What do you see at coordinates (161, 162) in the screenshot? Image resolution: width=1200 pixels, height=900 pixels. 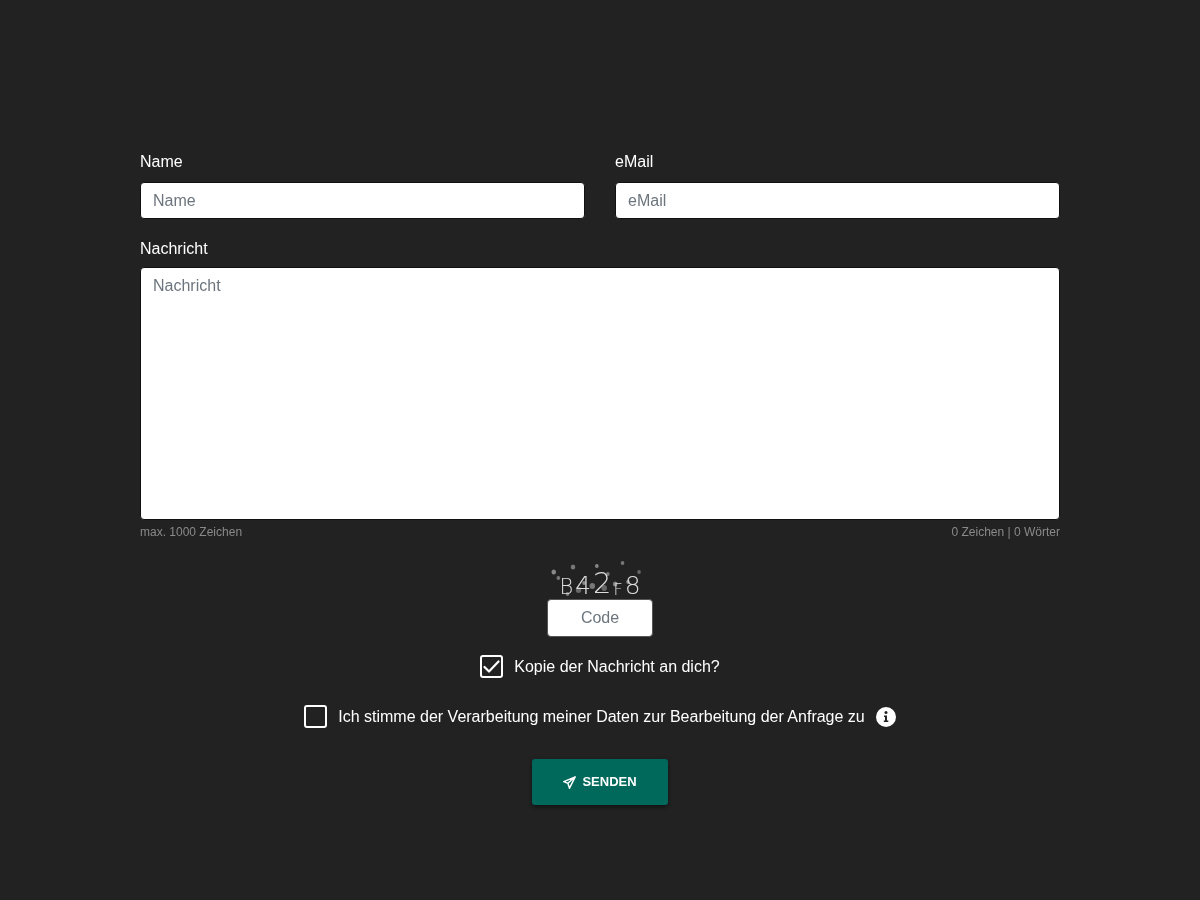 I see `field-label: Name` at bounding box center [161, 162].